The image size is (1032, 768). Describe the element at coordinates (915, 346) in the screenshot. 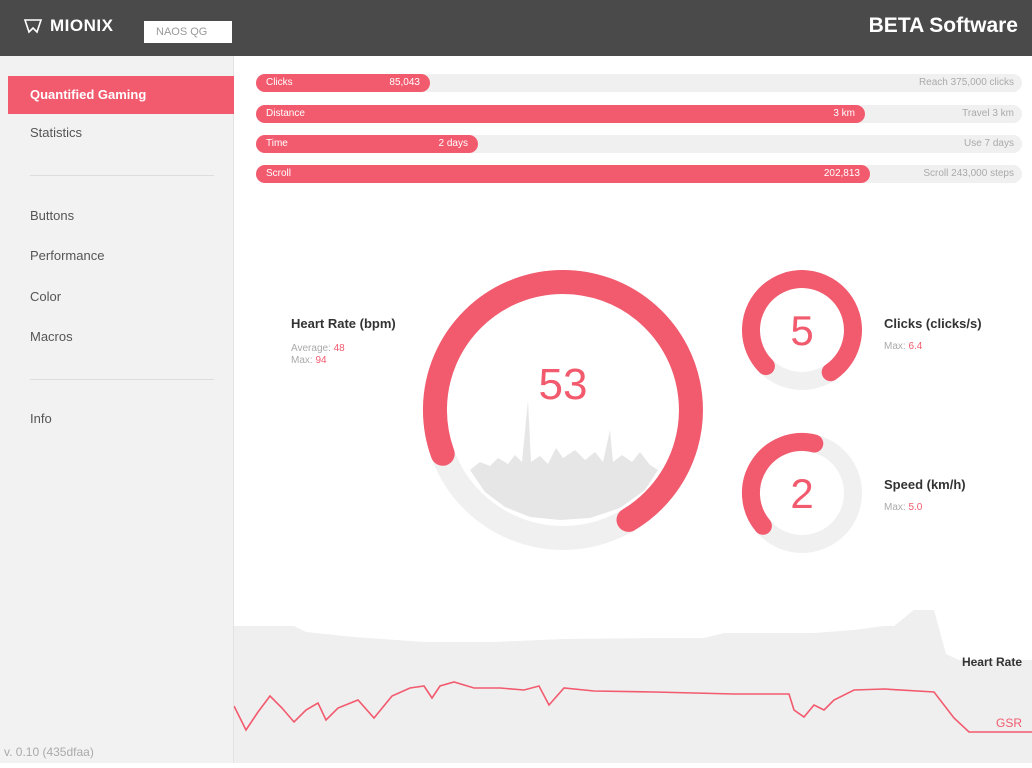

I see `max-value: 6.4` at that location.